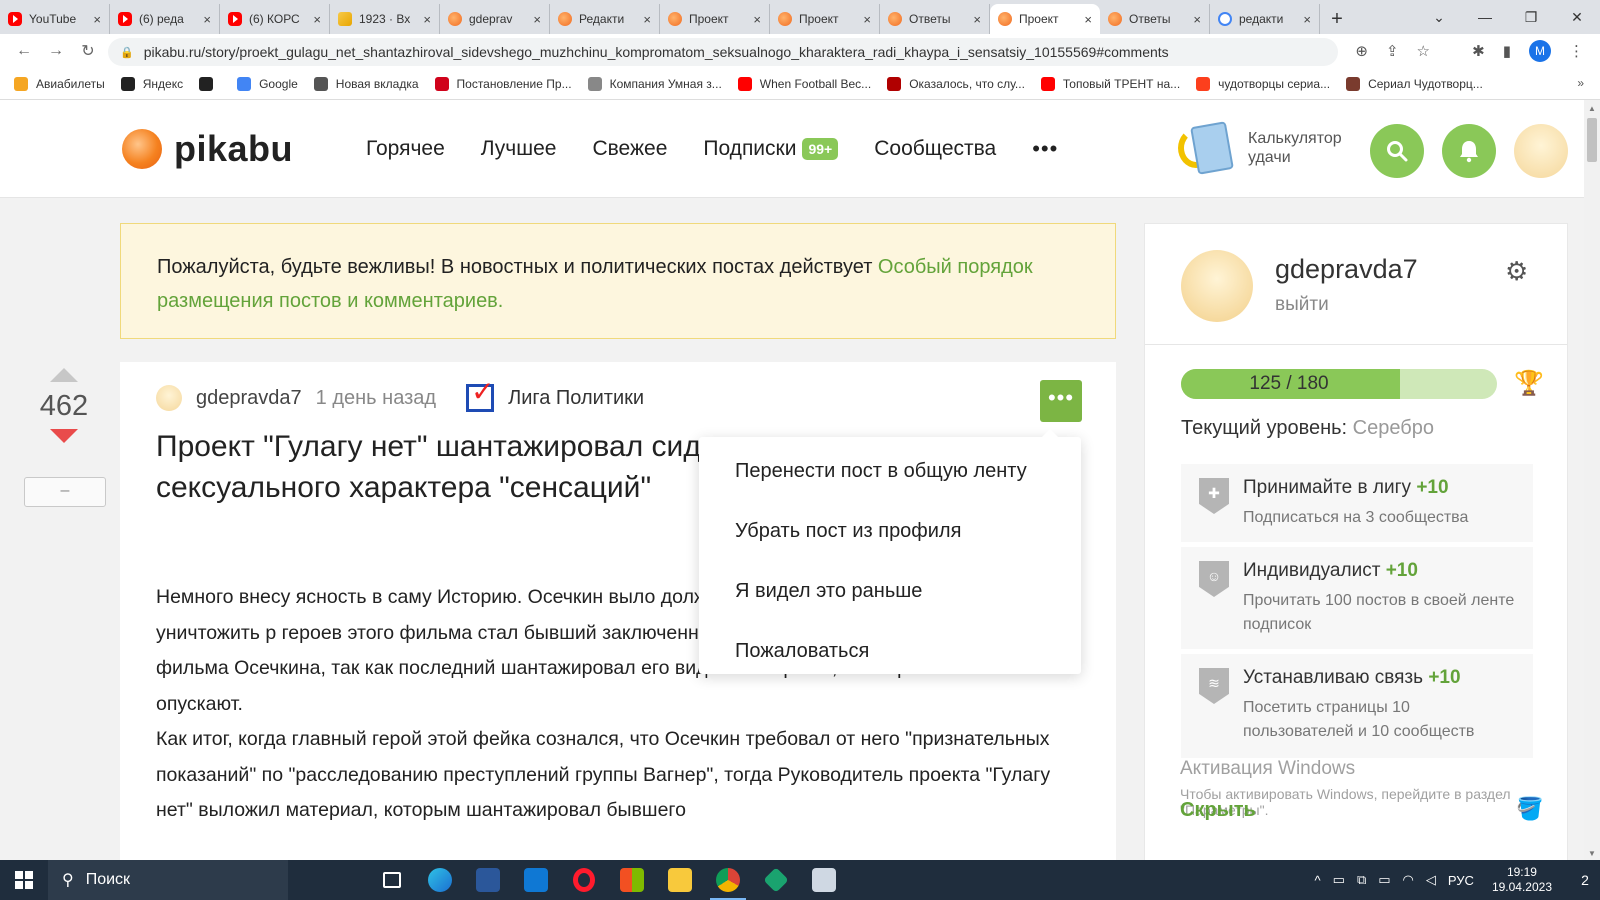  What do you see at coordinates (890, 471) in the screenshot?
I see `move-to-feed-item: Перенести пост в общую ленту` at bounding box center [890, 471].